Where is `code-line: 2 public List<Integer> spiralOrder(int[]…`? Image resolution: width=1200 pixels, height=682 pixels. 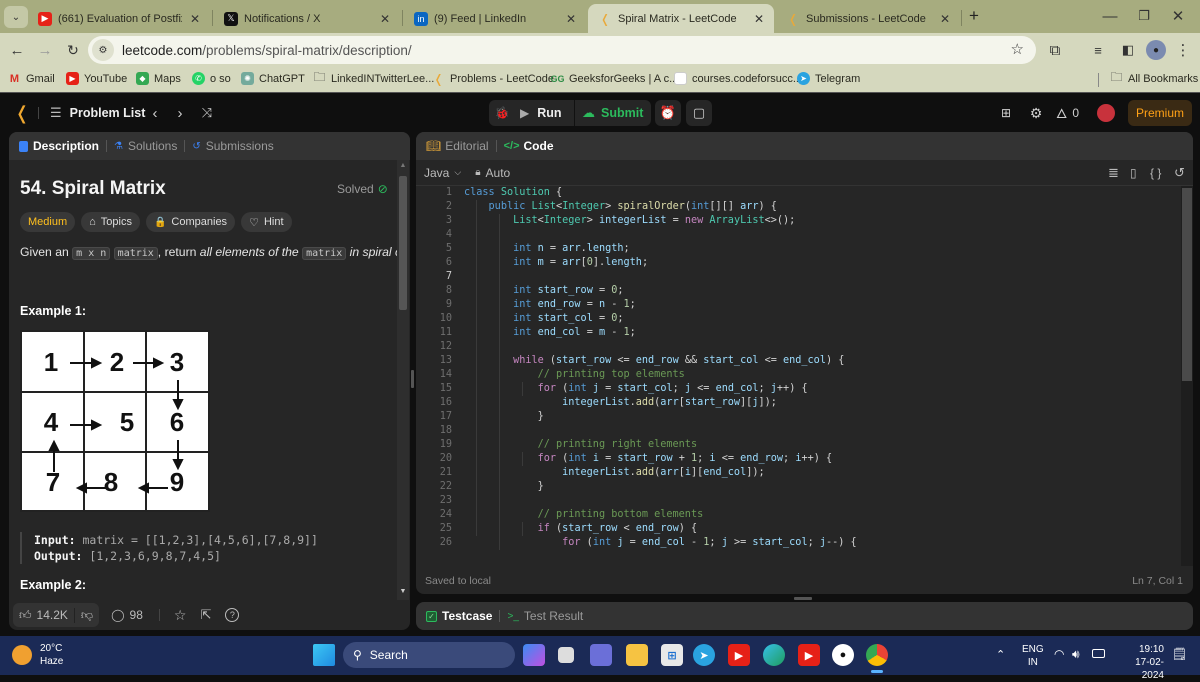 code-line: 2 public List<Integer> spiralOrder(int[]… is located at coordinates (796, 207).